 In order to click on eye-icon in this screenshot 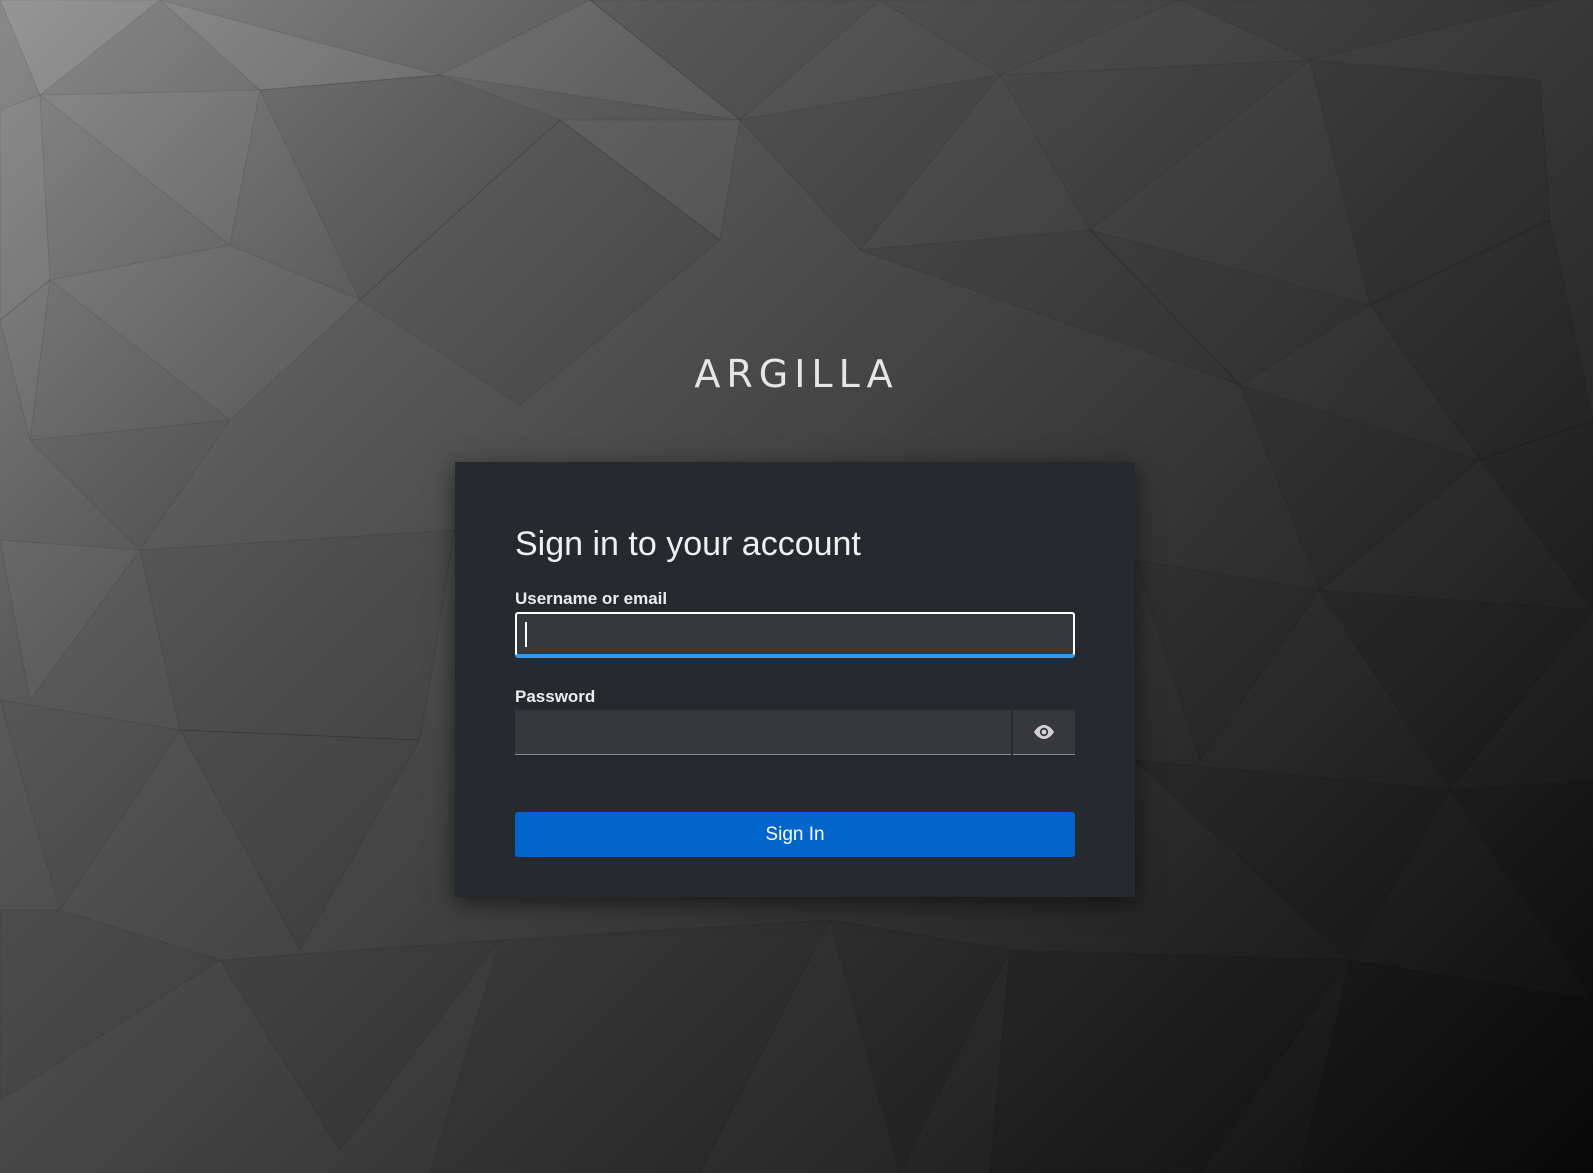, I will do `click(1044, 732)`.